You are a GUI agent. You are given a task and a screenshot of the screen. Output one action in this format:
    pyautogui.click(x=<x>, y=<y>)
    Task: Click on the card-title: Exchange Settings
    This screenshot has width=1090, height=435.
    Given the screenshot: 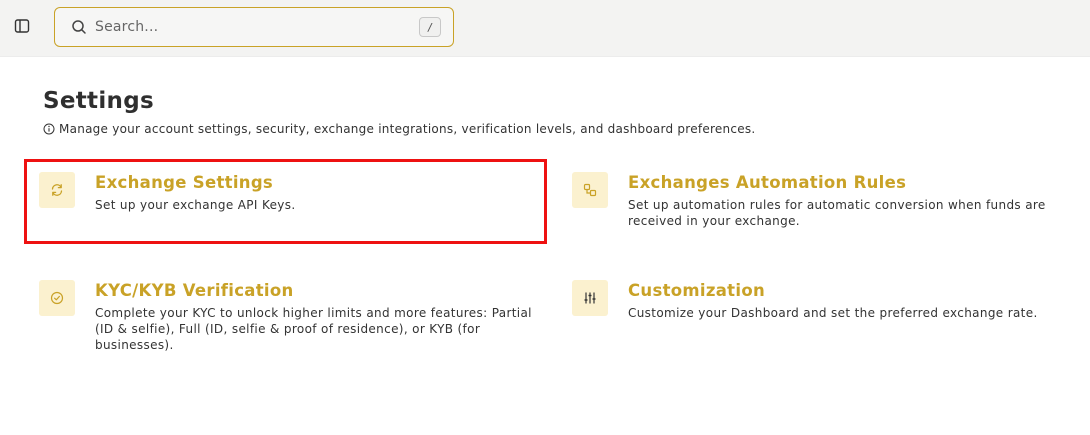 What is the action you would take?
    pyautogui.click(x=184, y=182)
    